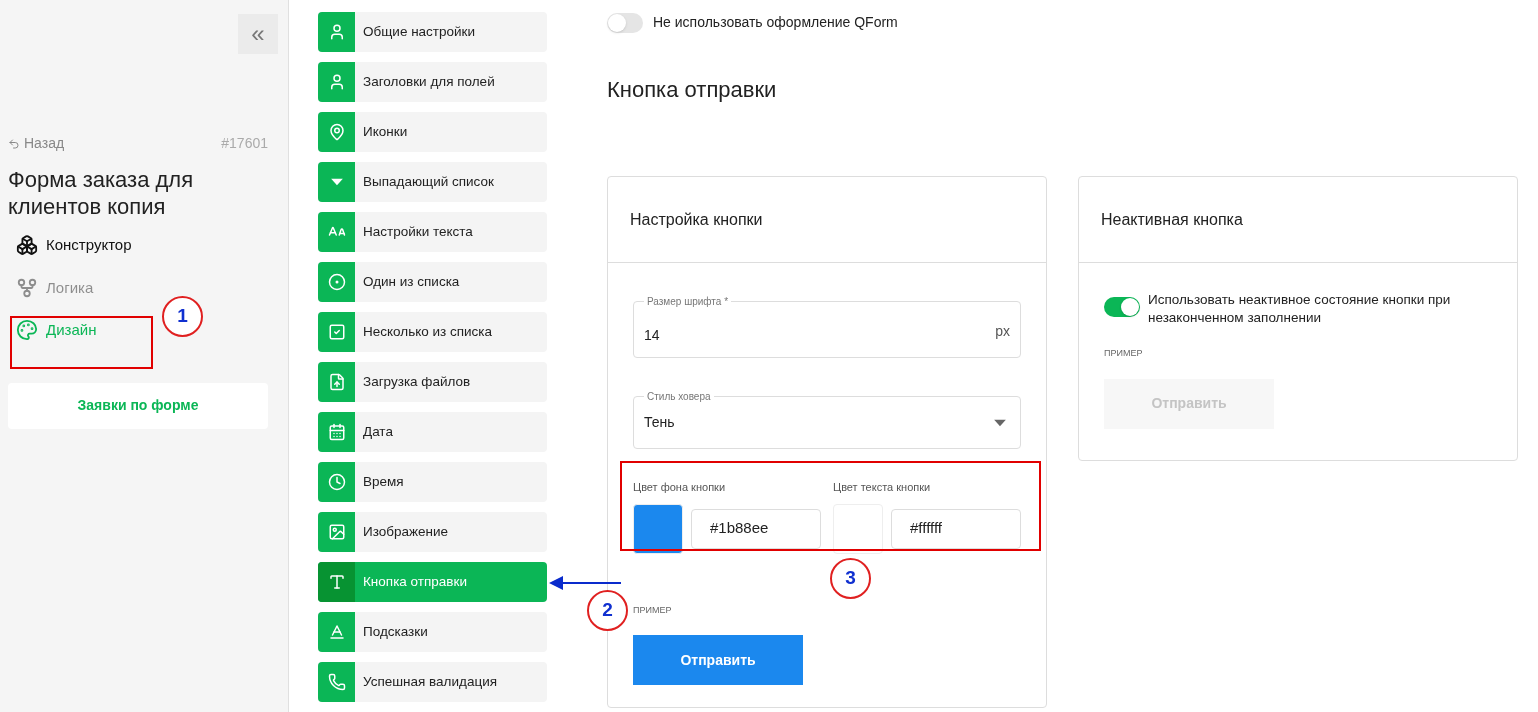  I want to click on radio-icon, so click(336, 282).